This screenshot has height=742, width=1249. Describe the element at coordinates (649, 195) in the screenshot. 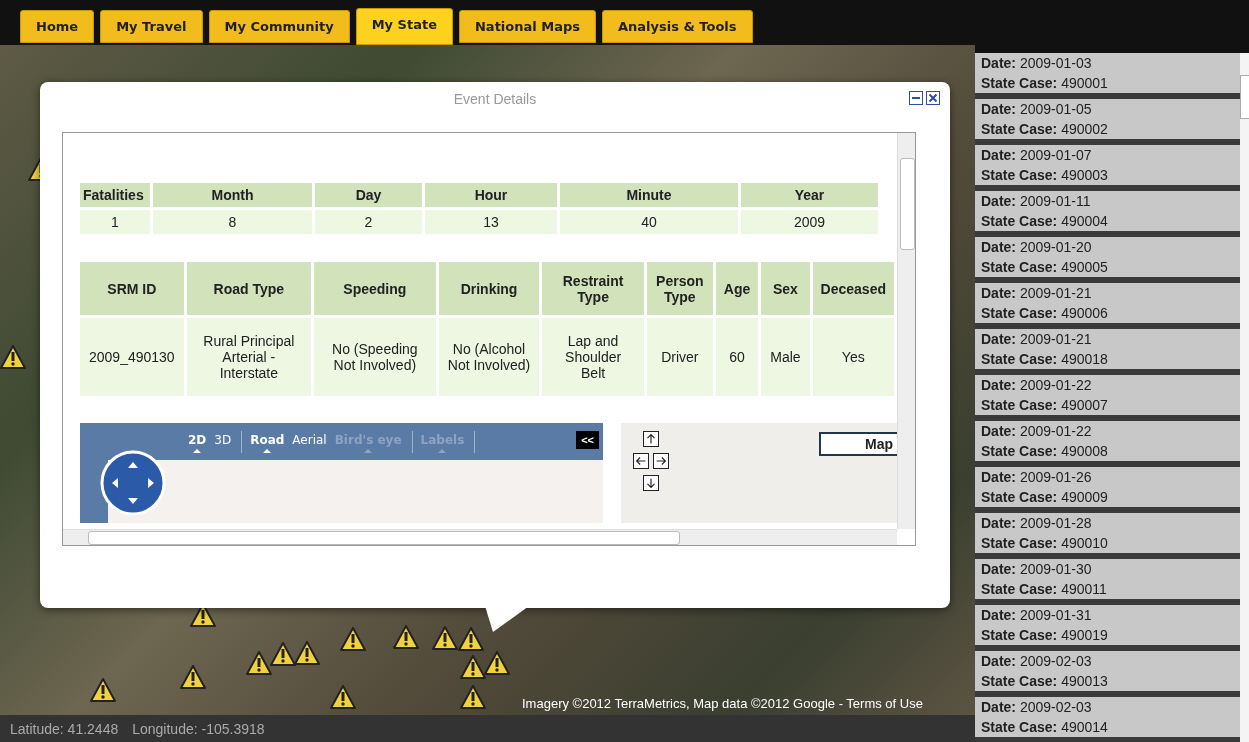

I see `column-header: Minute` at that location.